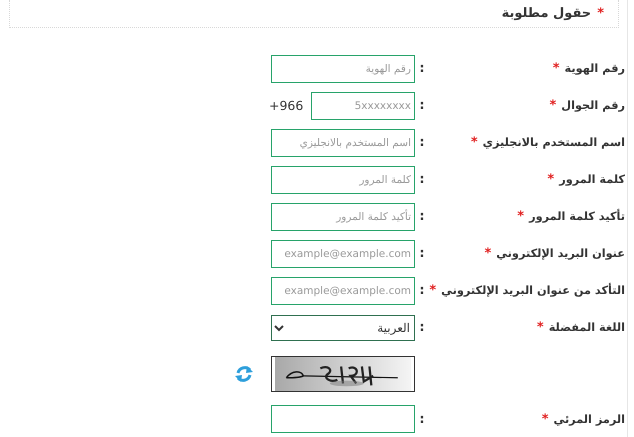 This screenshot has height=437, width=634. What do you see at coordinates (343, 419) in the screenshot?
I see `input-field` at bounding box center [343, 419].